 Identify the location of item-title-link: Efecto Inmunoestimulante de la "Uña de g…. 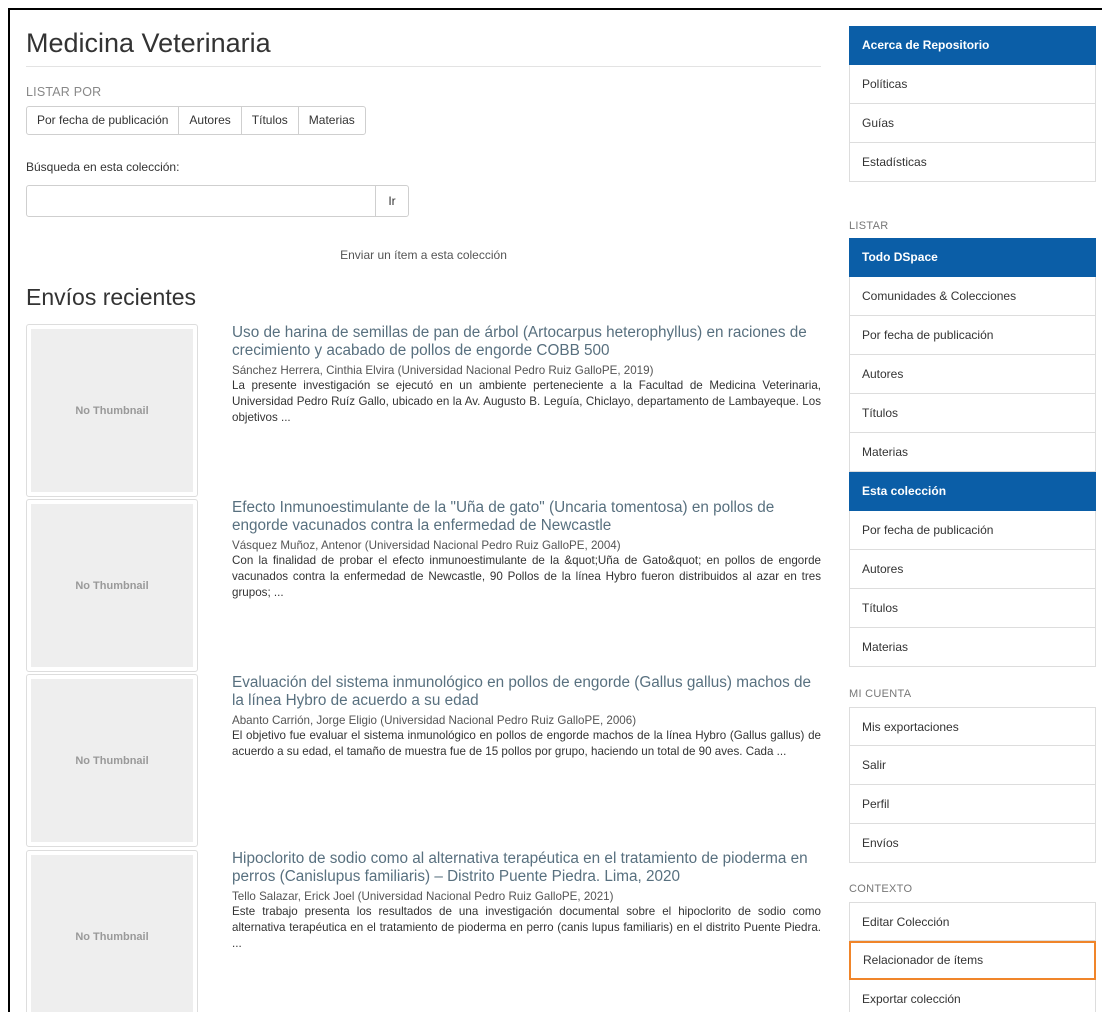
(526, 517).